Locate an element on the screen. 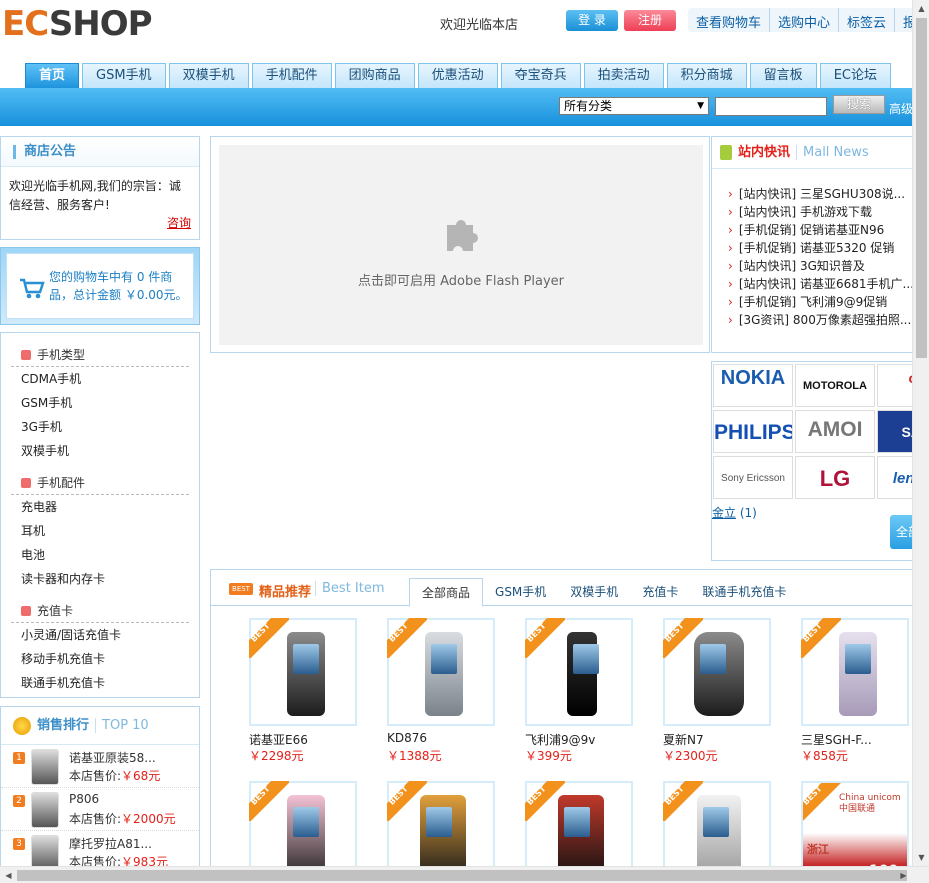 This screenshot has height=883, width=929. view-cart-link: 查看购物车 is located at coordinates (728, 20).